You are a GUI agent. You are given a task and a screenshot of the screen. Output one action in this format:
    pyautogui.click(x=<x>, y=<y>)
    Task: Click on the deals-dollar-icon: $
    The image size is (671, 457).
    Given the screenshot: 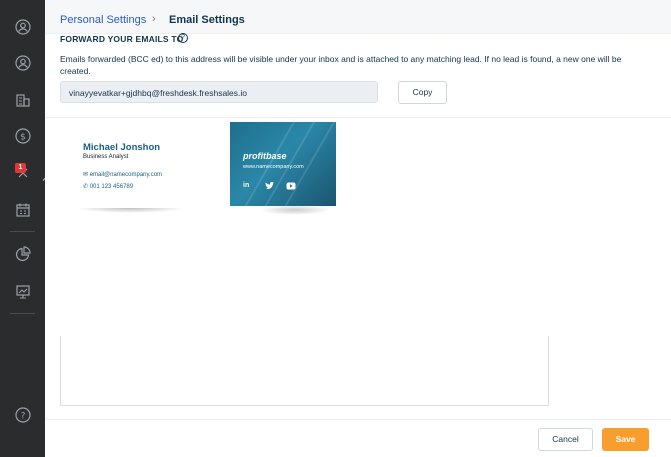 What is the action you would take?
    pyautogui.click(x=23, y=136)
    